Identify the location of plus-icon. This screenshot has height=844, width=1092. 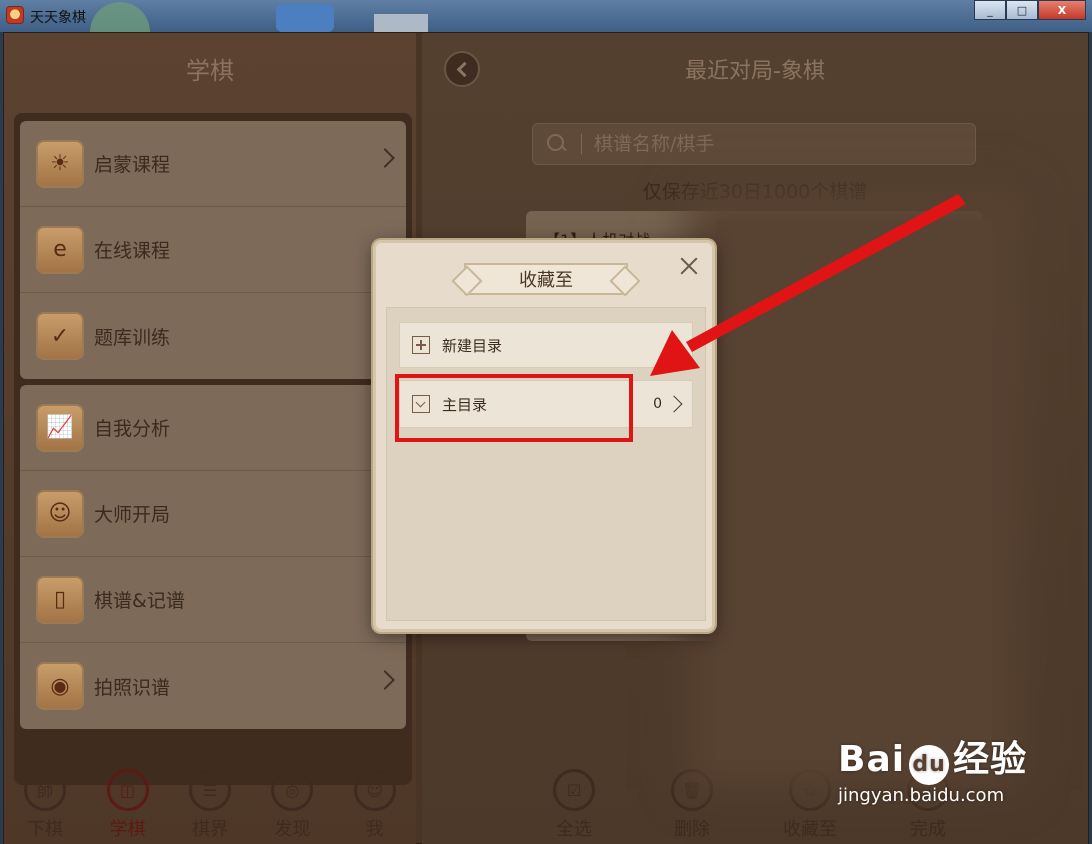
(421, 345).